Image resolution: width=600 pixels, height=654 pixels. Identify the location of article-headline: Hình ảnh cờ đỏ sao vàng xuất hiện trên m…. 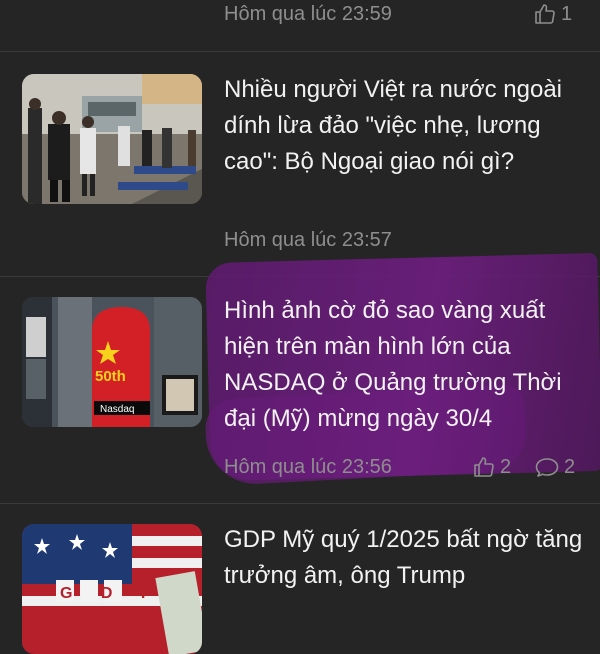
(404, 365).